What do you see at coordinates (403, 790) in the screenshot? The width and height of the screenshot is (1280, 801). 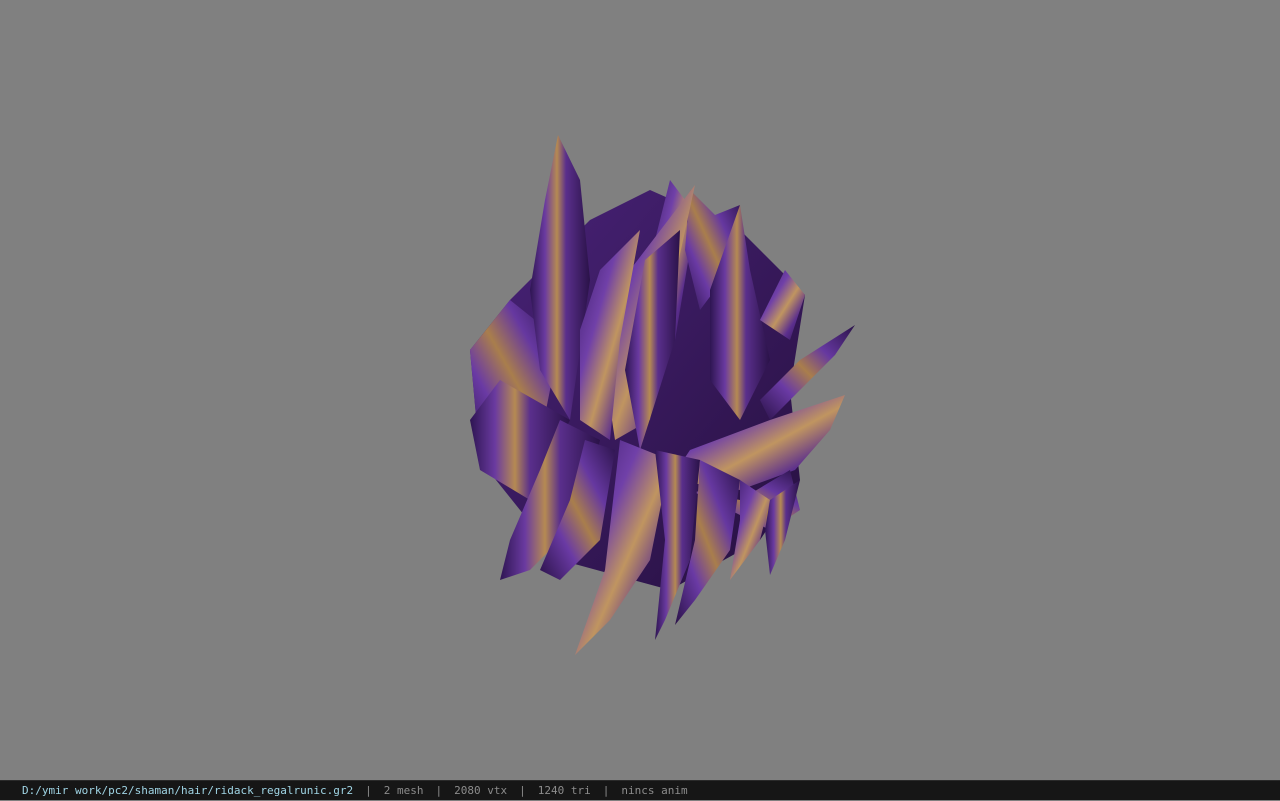 I see `status-mesh-count: 2 mesh` at bounding box center [403, 790].